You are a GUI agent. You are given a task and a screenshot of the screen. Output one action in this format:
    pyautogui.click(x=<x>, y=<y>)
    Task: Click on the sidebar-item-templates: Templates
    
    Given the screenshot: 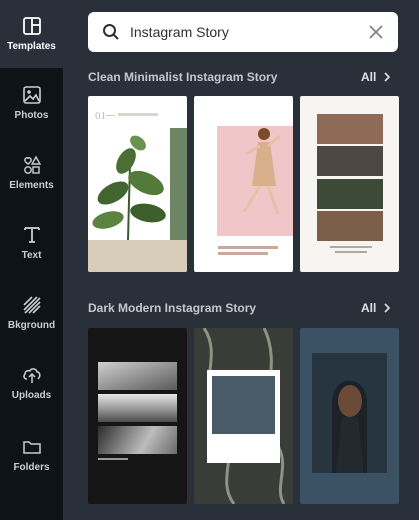 What is the action you would take?
    pyautogui.click(x=31, y=34)
    